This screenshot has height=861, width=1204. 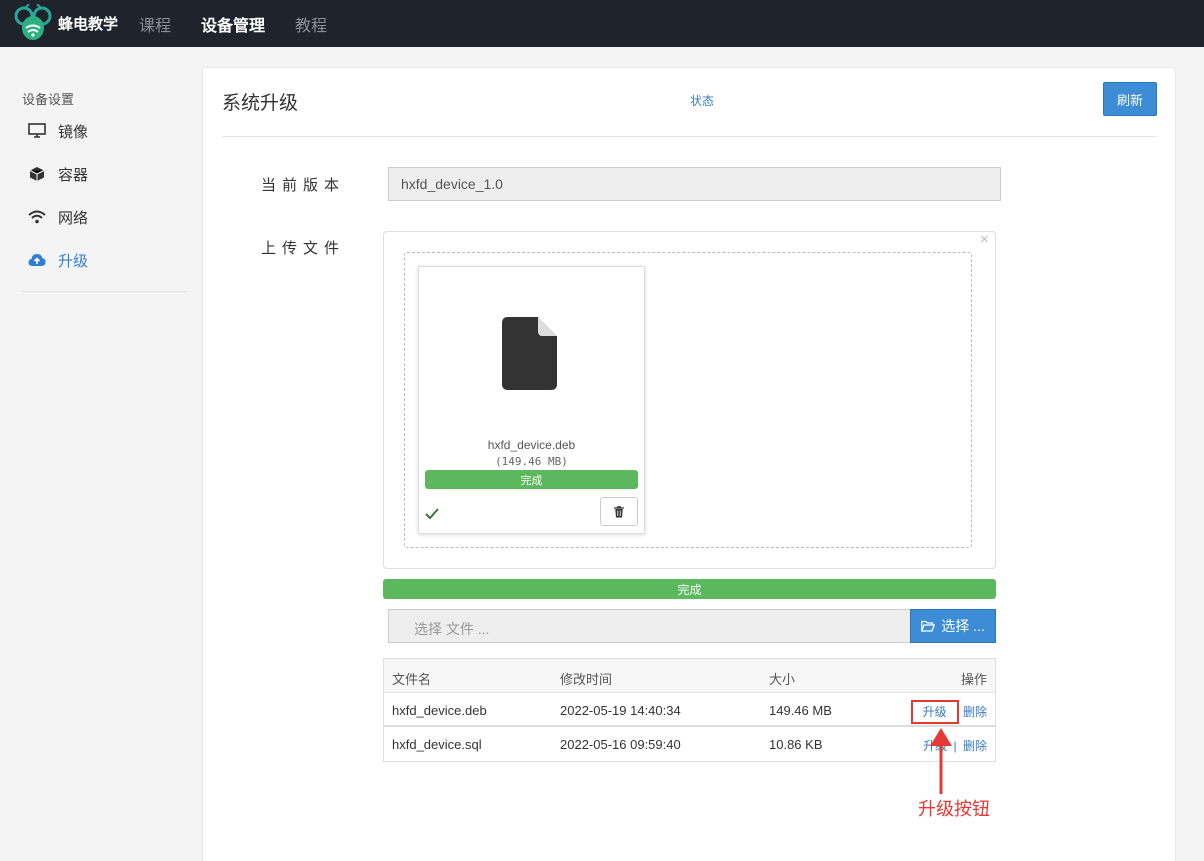 I want to click on close-icon: ×, so click(x=984, y=239).